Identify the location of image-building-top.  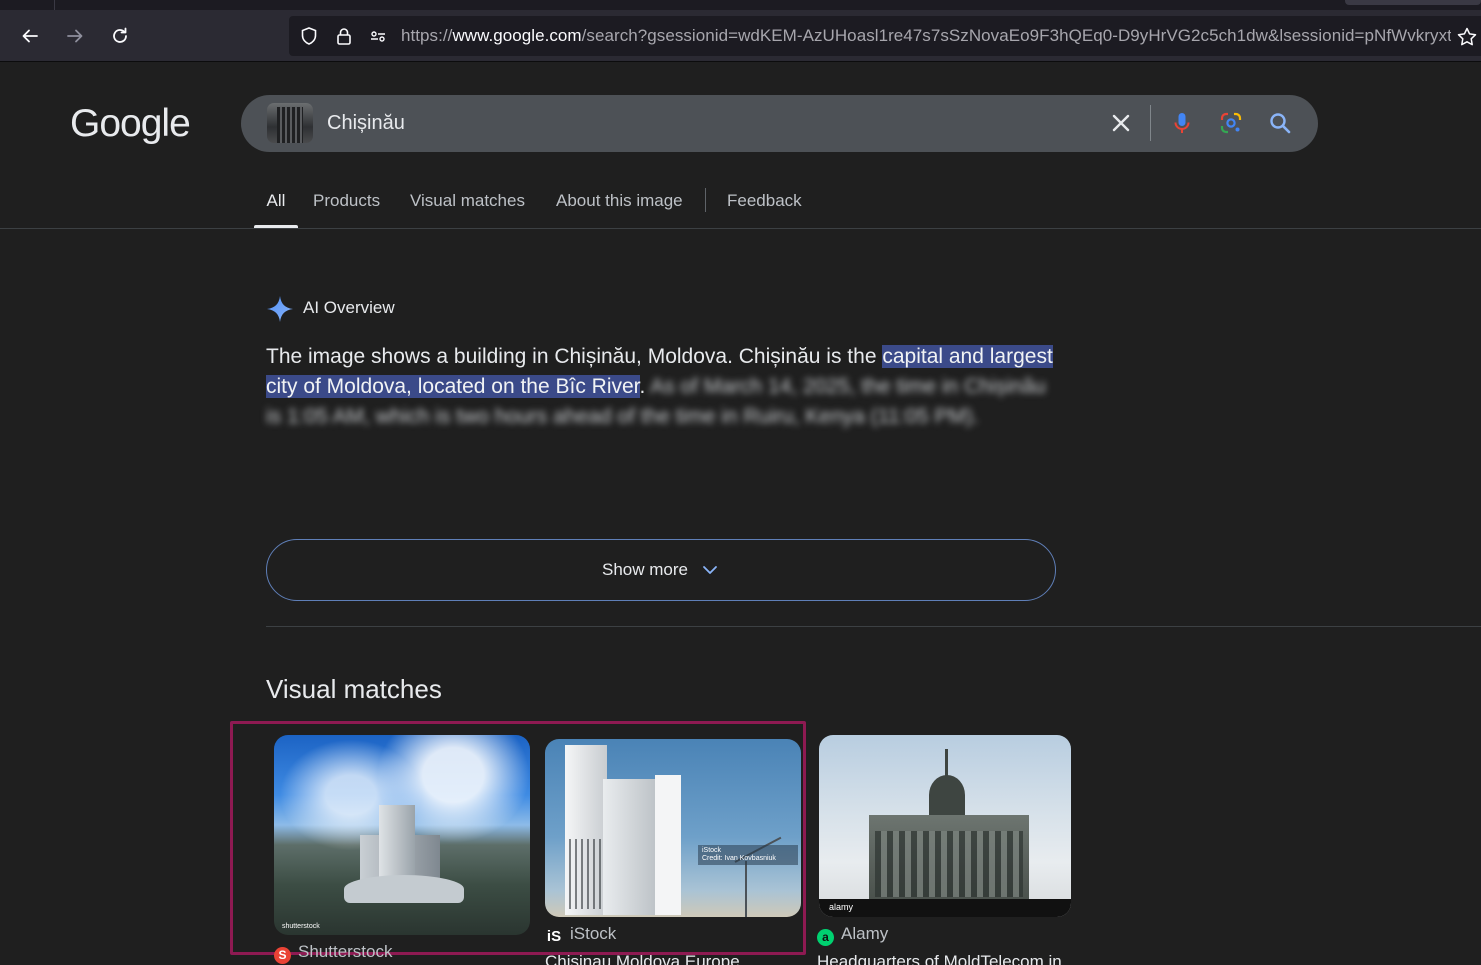
(947, 795).